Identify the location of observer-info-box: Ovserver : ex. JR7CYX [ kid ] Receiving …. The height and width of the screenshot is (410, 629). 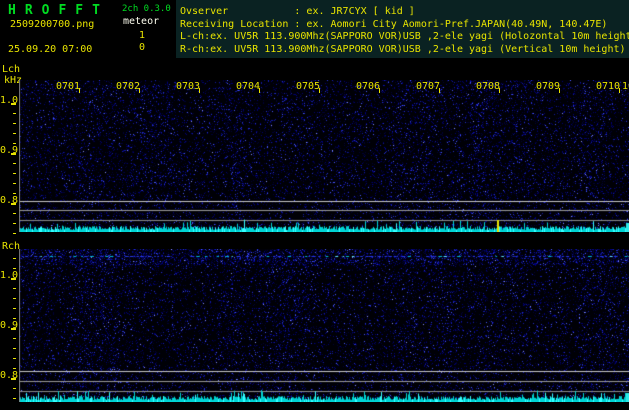
(402, 29).